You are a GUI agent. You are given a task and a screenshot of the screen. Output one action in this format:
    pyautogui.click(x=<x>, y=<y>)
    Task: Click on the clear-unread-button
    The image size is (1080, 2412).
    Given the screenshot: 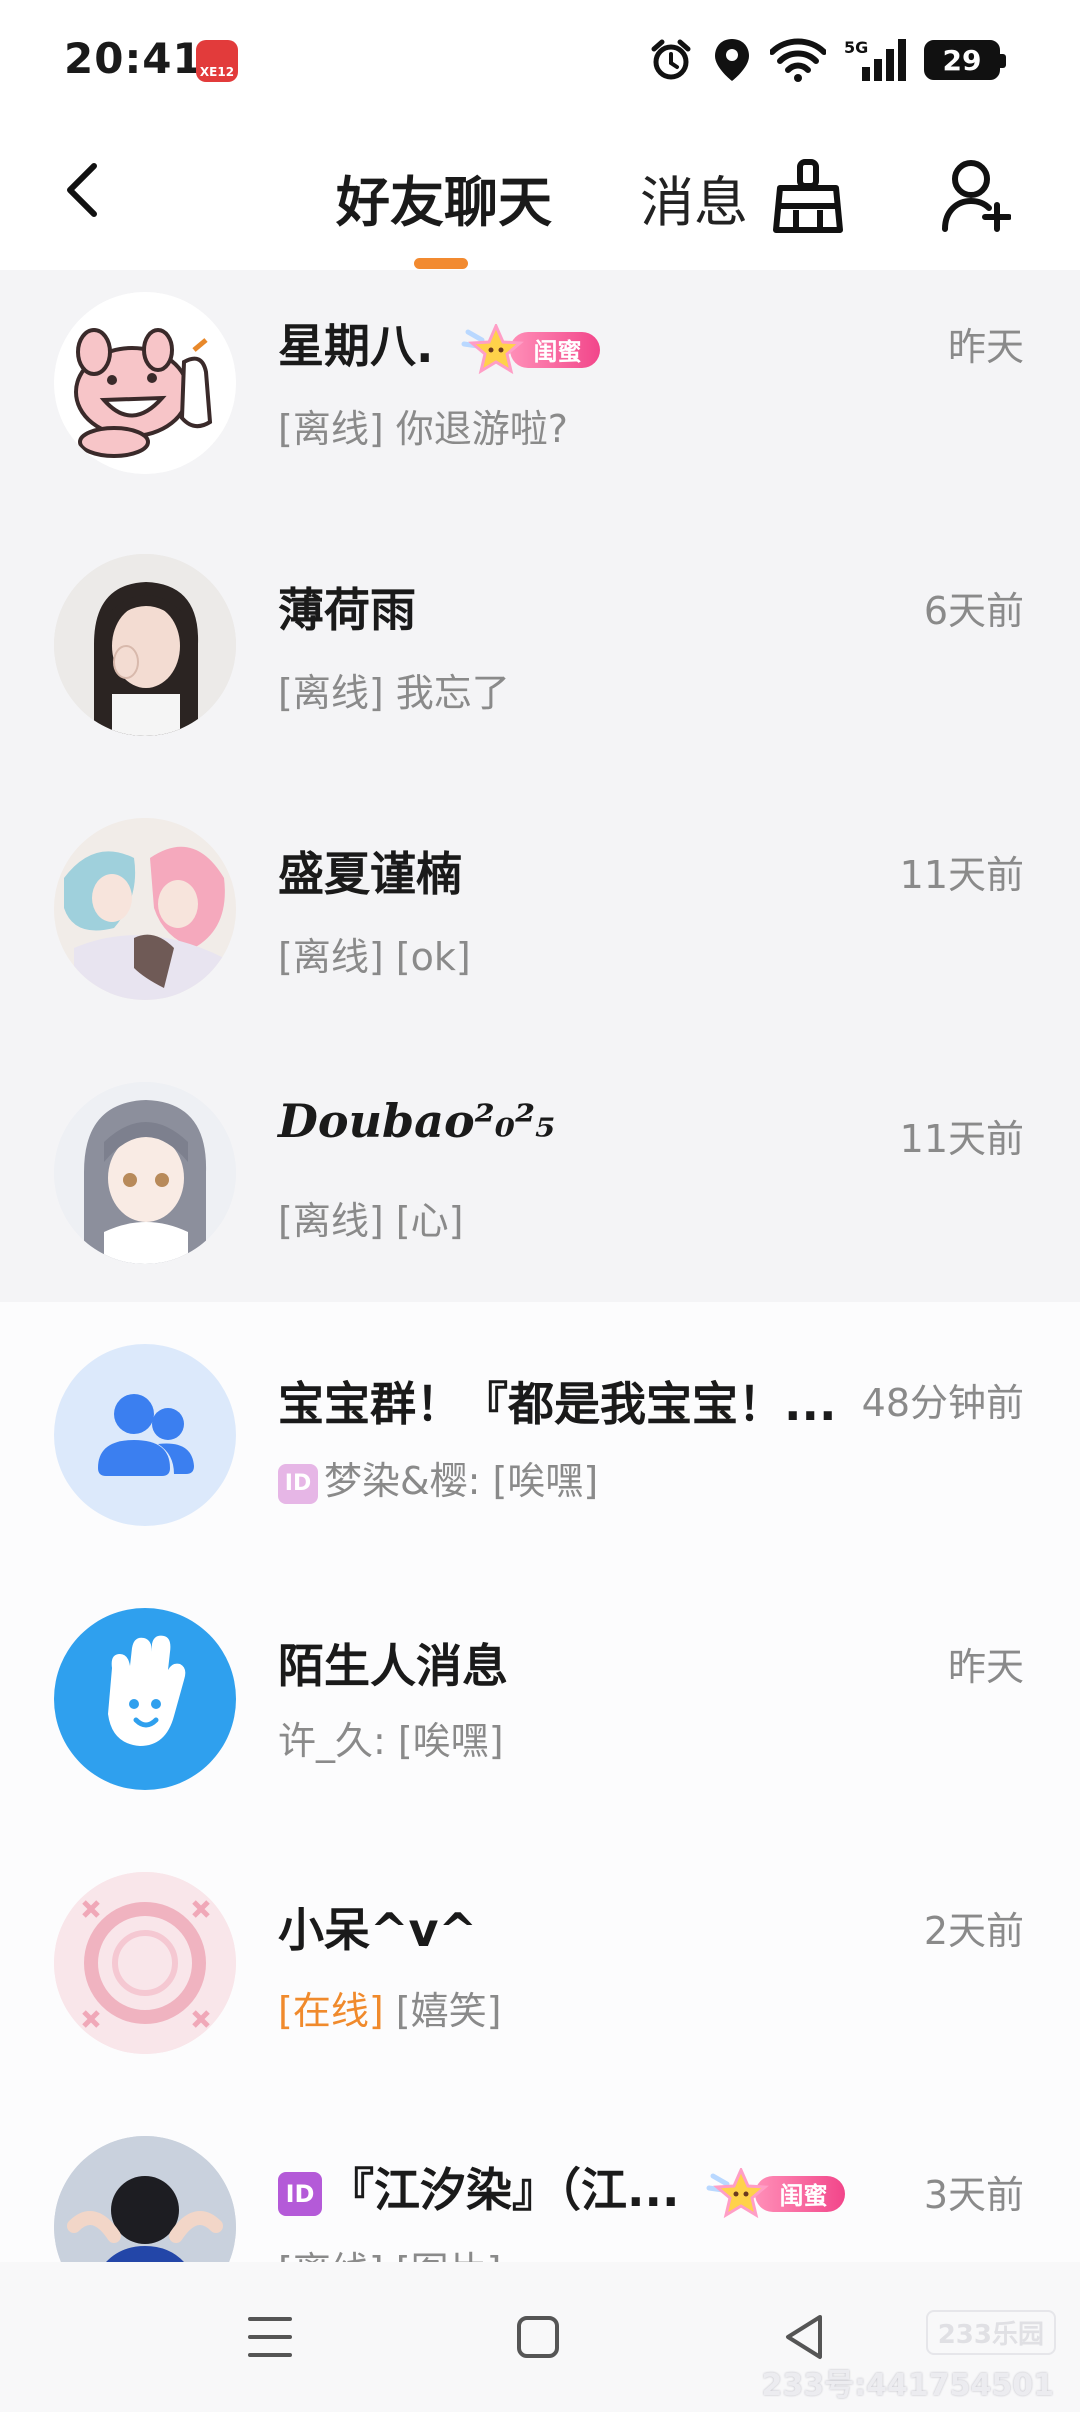 What is the action you would take?
    pyautogui.click(x=808, y=196)
    